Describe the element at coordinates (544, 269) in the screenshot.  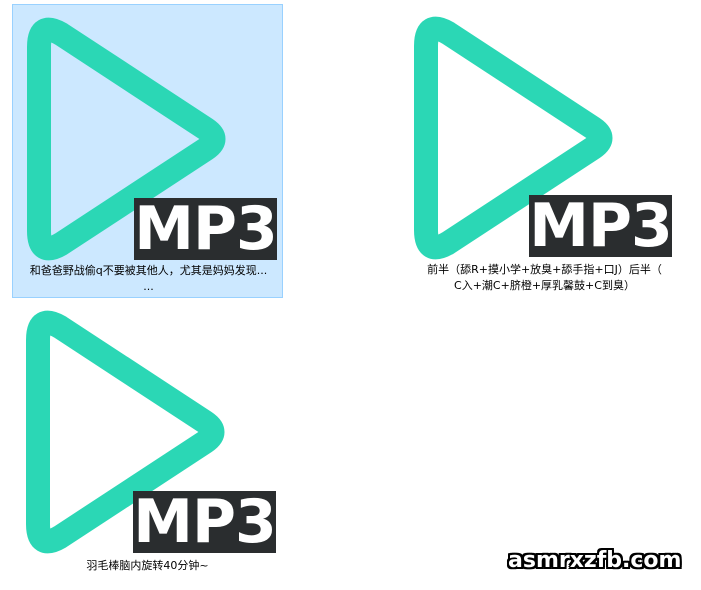
I see `file-name: 前半（舔R+摸小学+放臭+舔手指+口J）后半（` at that location.